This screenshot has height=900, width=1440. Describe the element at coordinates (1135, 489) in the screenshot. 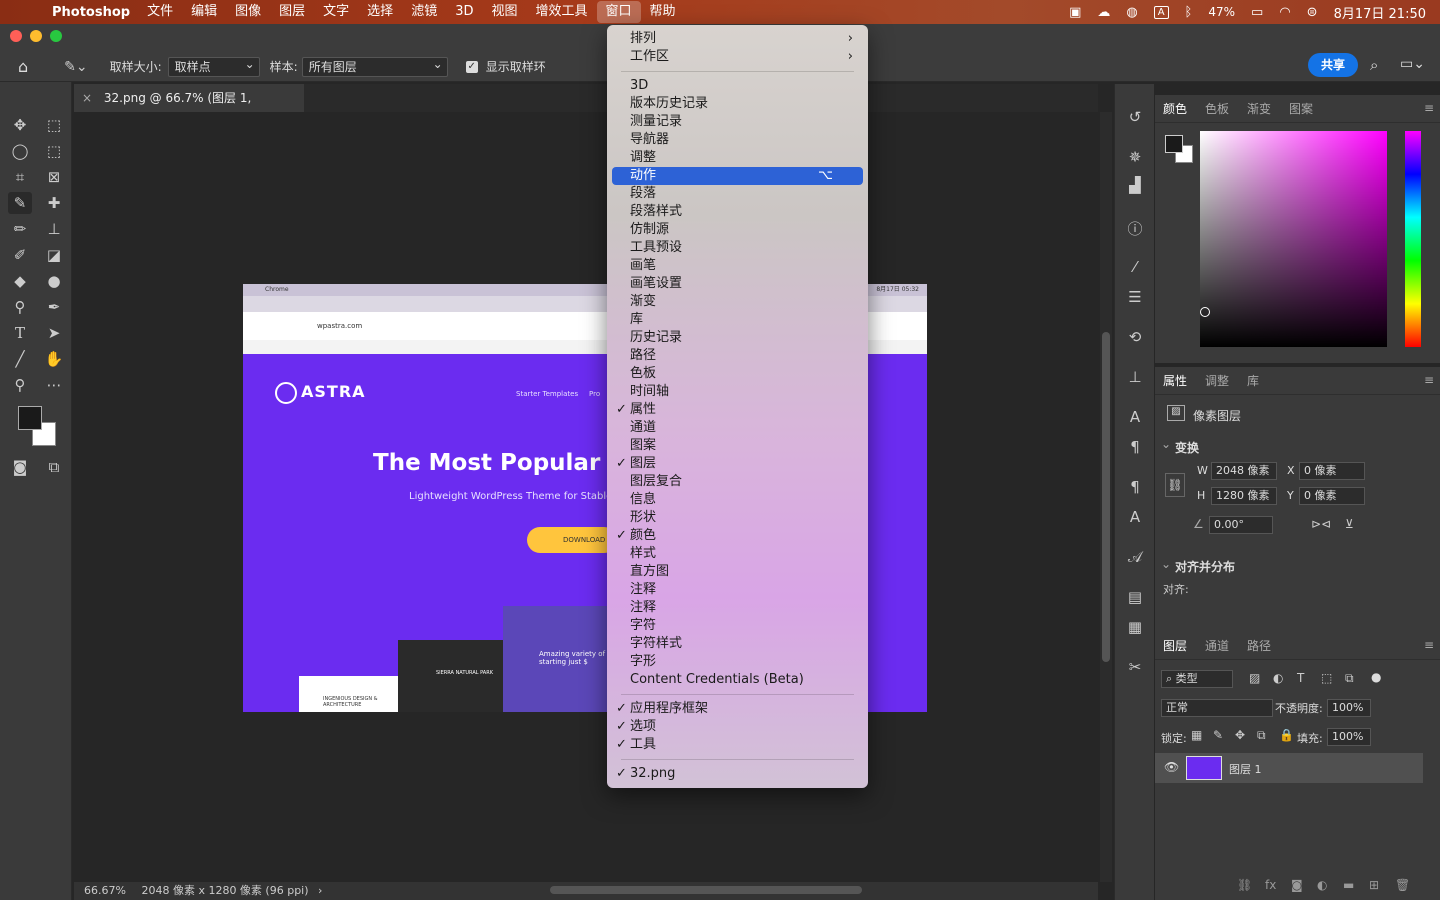

I see `paragraph-styles-icon: ¶` at that location.